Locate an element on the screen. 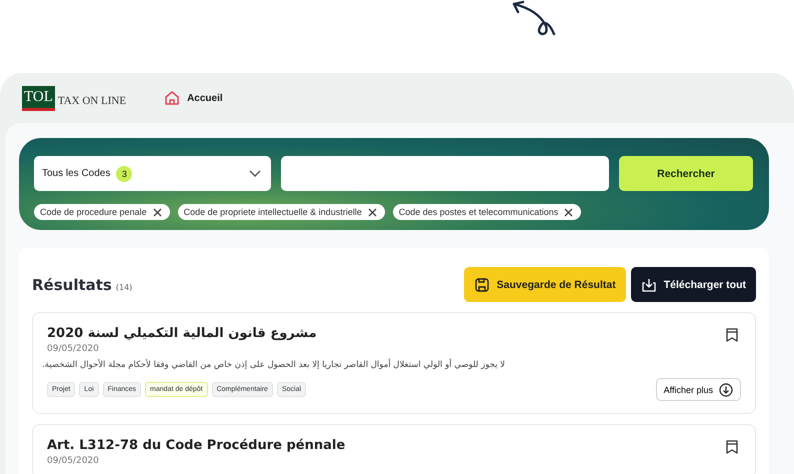 The width and height of the screenshot is (794, 474). logo-text: TAX ON LINE is located at coordinates (92, 101).